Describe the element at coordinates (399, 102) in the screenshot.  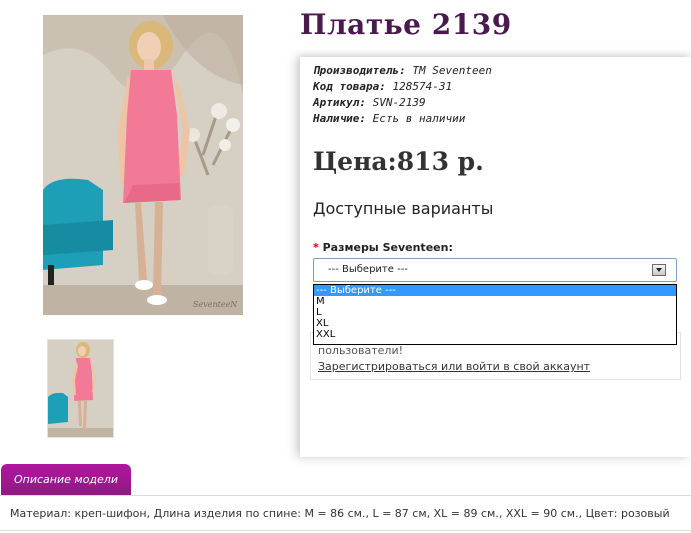
I see `article-value: SVN-2139` at that location.